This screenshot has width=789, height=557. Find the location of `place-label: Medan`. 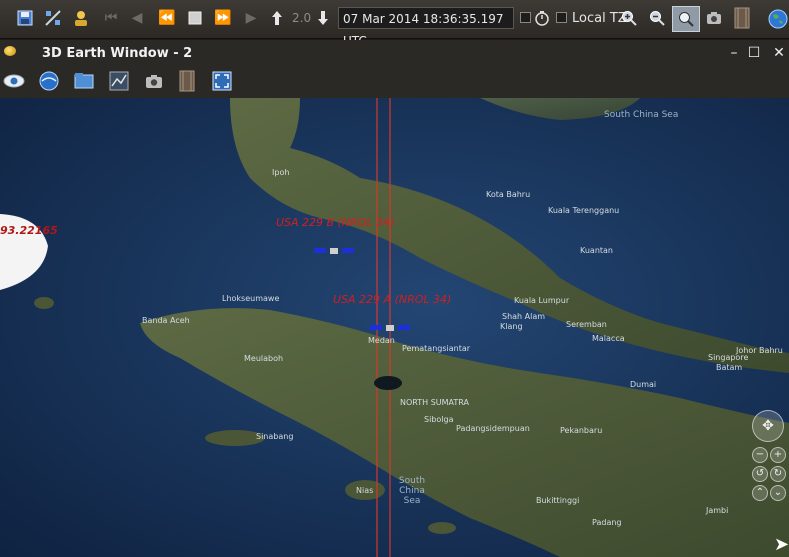

place-label: Medan is located at coordinates (381, 340).